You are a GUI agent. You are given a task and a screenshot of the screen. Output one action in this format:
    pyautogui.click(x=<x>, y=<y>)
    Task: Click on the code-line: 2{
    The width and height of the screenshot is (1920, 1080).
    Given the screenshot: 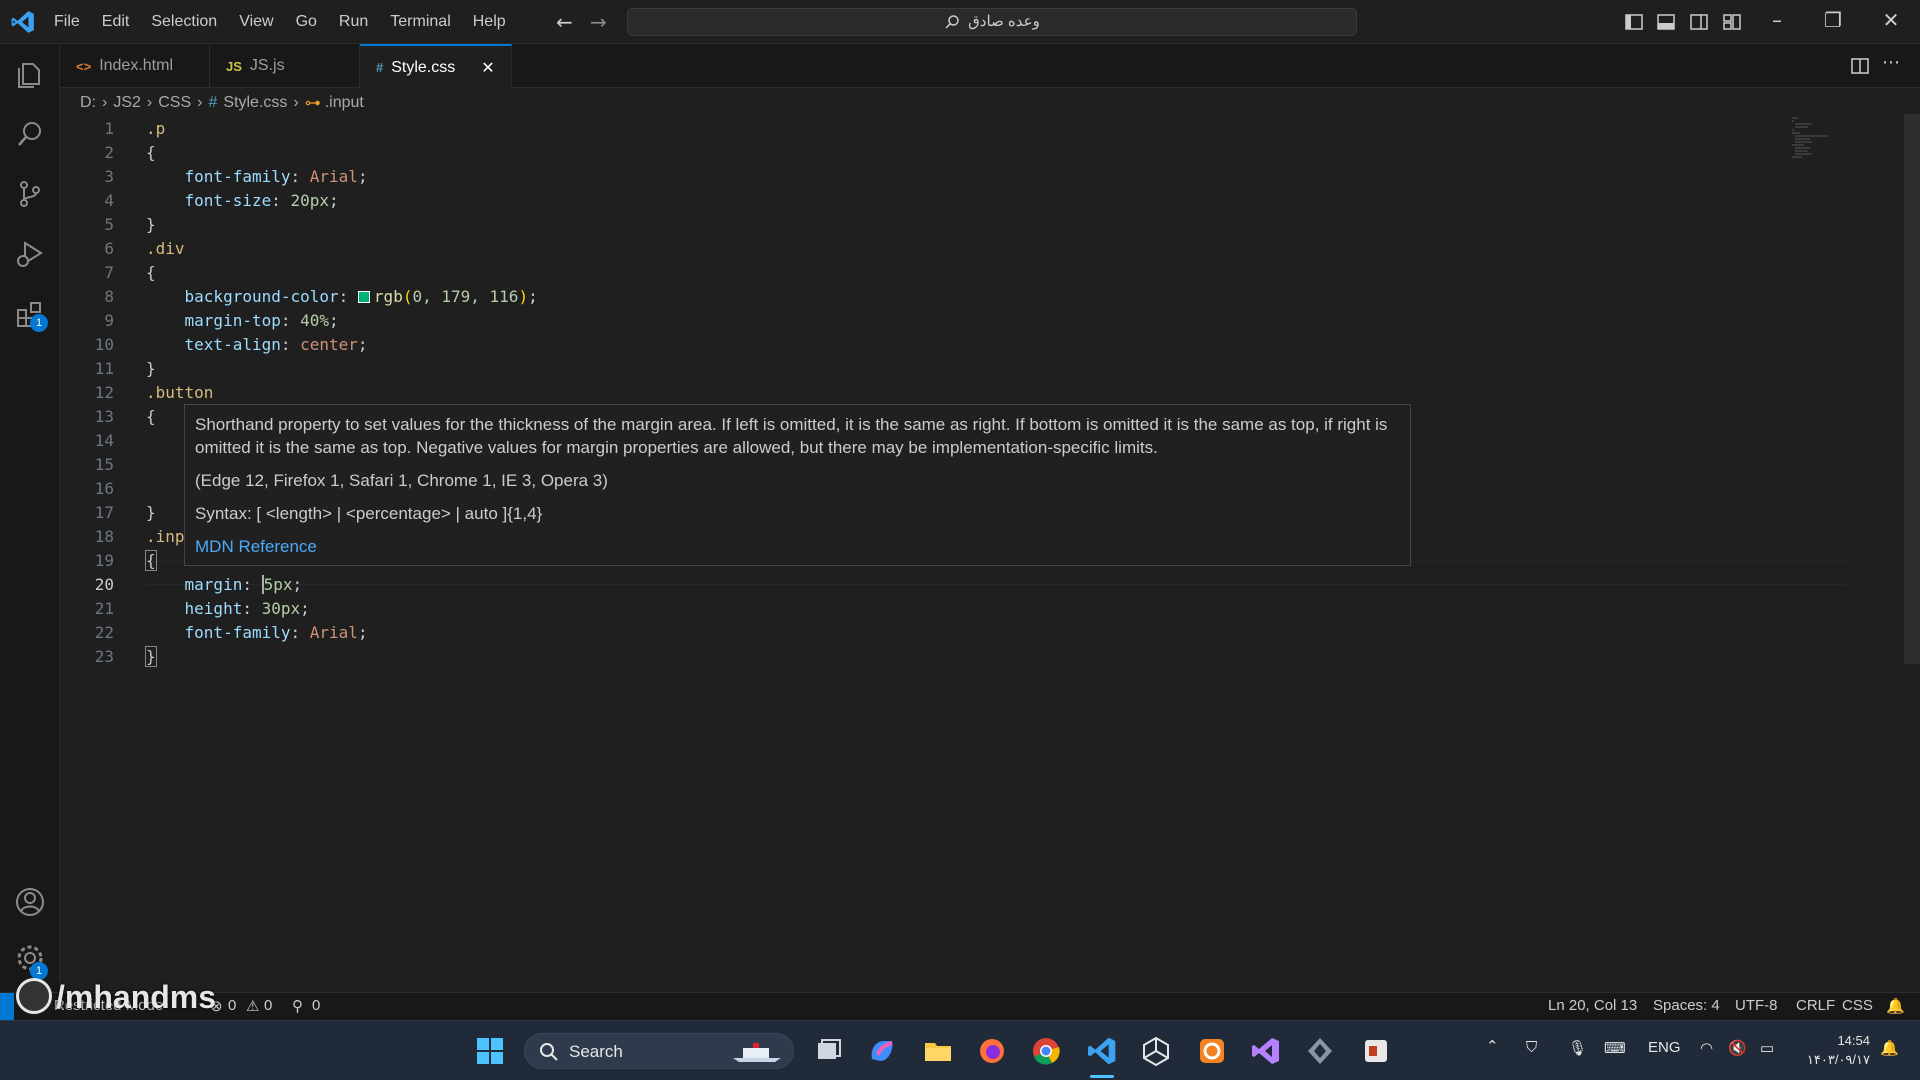 What is the action you would take?
    pyautogui.click(x=130, y=152)
    